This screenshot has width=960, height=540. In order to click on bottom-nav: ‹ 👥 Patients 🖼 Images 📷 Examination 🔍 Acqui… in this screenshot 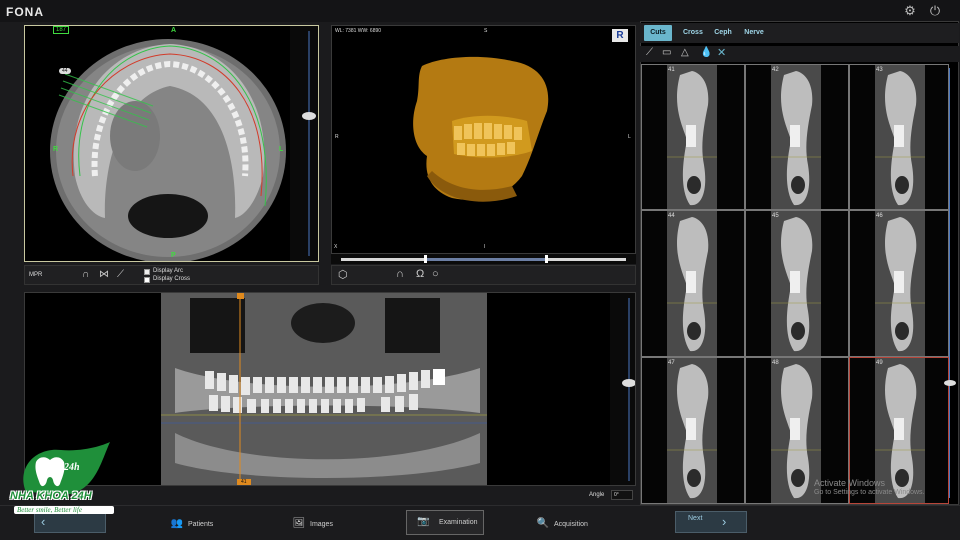, I will do `click(480, 522)`.